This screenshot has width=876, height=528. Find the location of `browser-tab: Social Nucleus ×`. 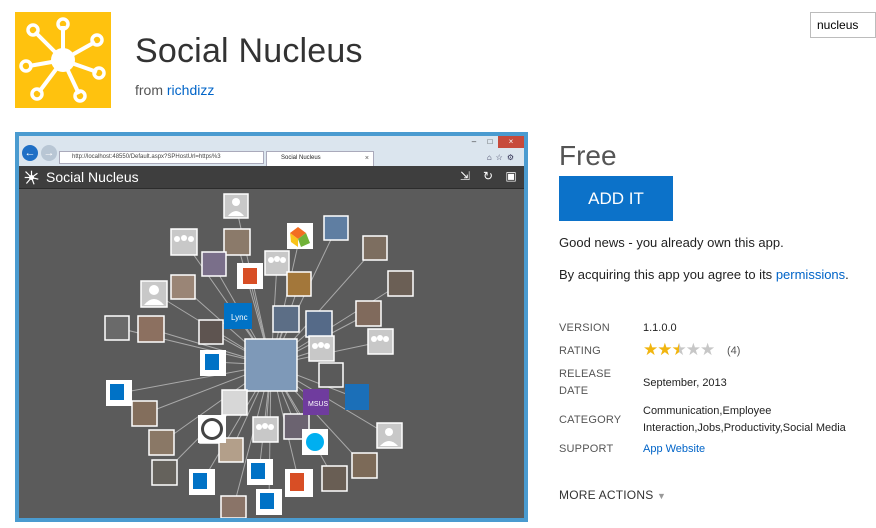

browser-tab: Social Nucleus × is located at coordinates (320, 158).